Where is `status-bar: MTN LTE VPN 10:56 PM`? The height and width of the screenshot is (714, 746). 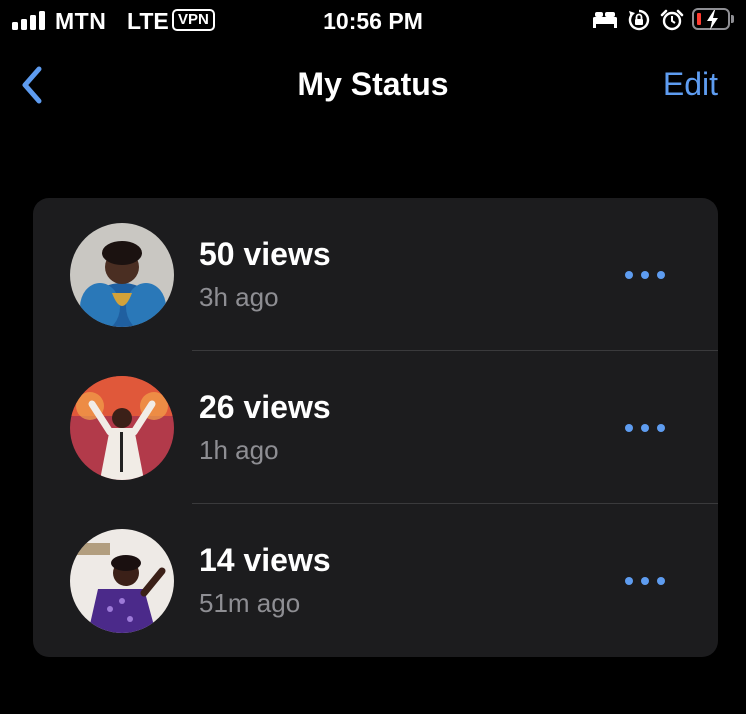
status-bar: MTN LTE VPN 10:56 PM is located at coordinates (373, 20).